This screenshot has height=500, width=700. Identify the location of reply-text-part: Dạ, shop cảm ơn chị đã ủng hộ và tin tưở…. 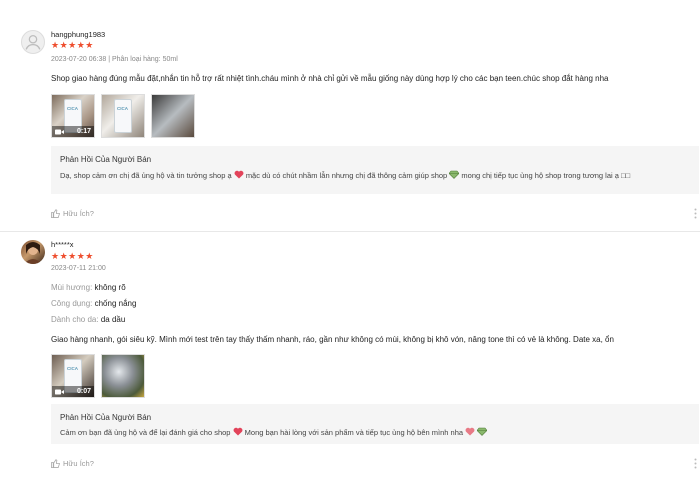
(146, 175).